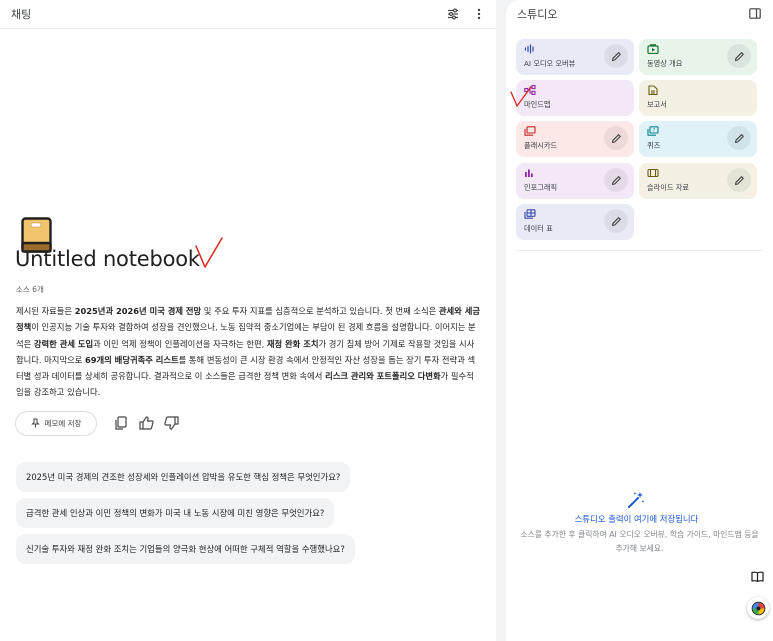  Describe the element at coordinates (698, 139) in the screenshot. I see `studio-tile-quiz: ? 퀴즈` at that location.